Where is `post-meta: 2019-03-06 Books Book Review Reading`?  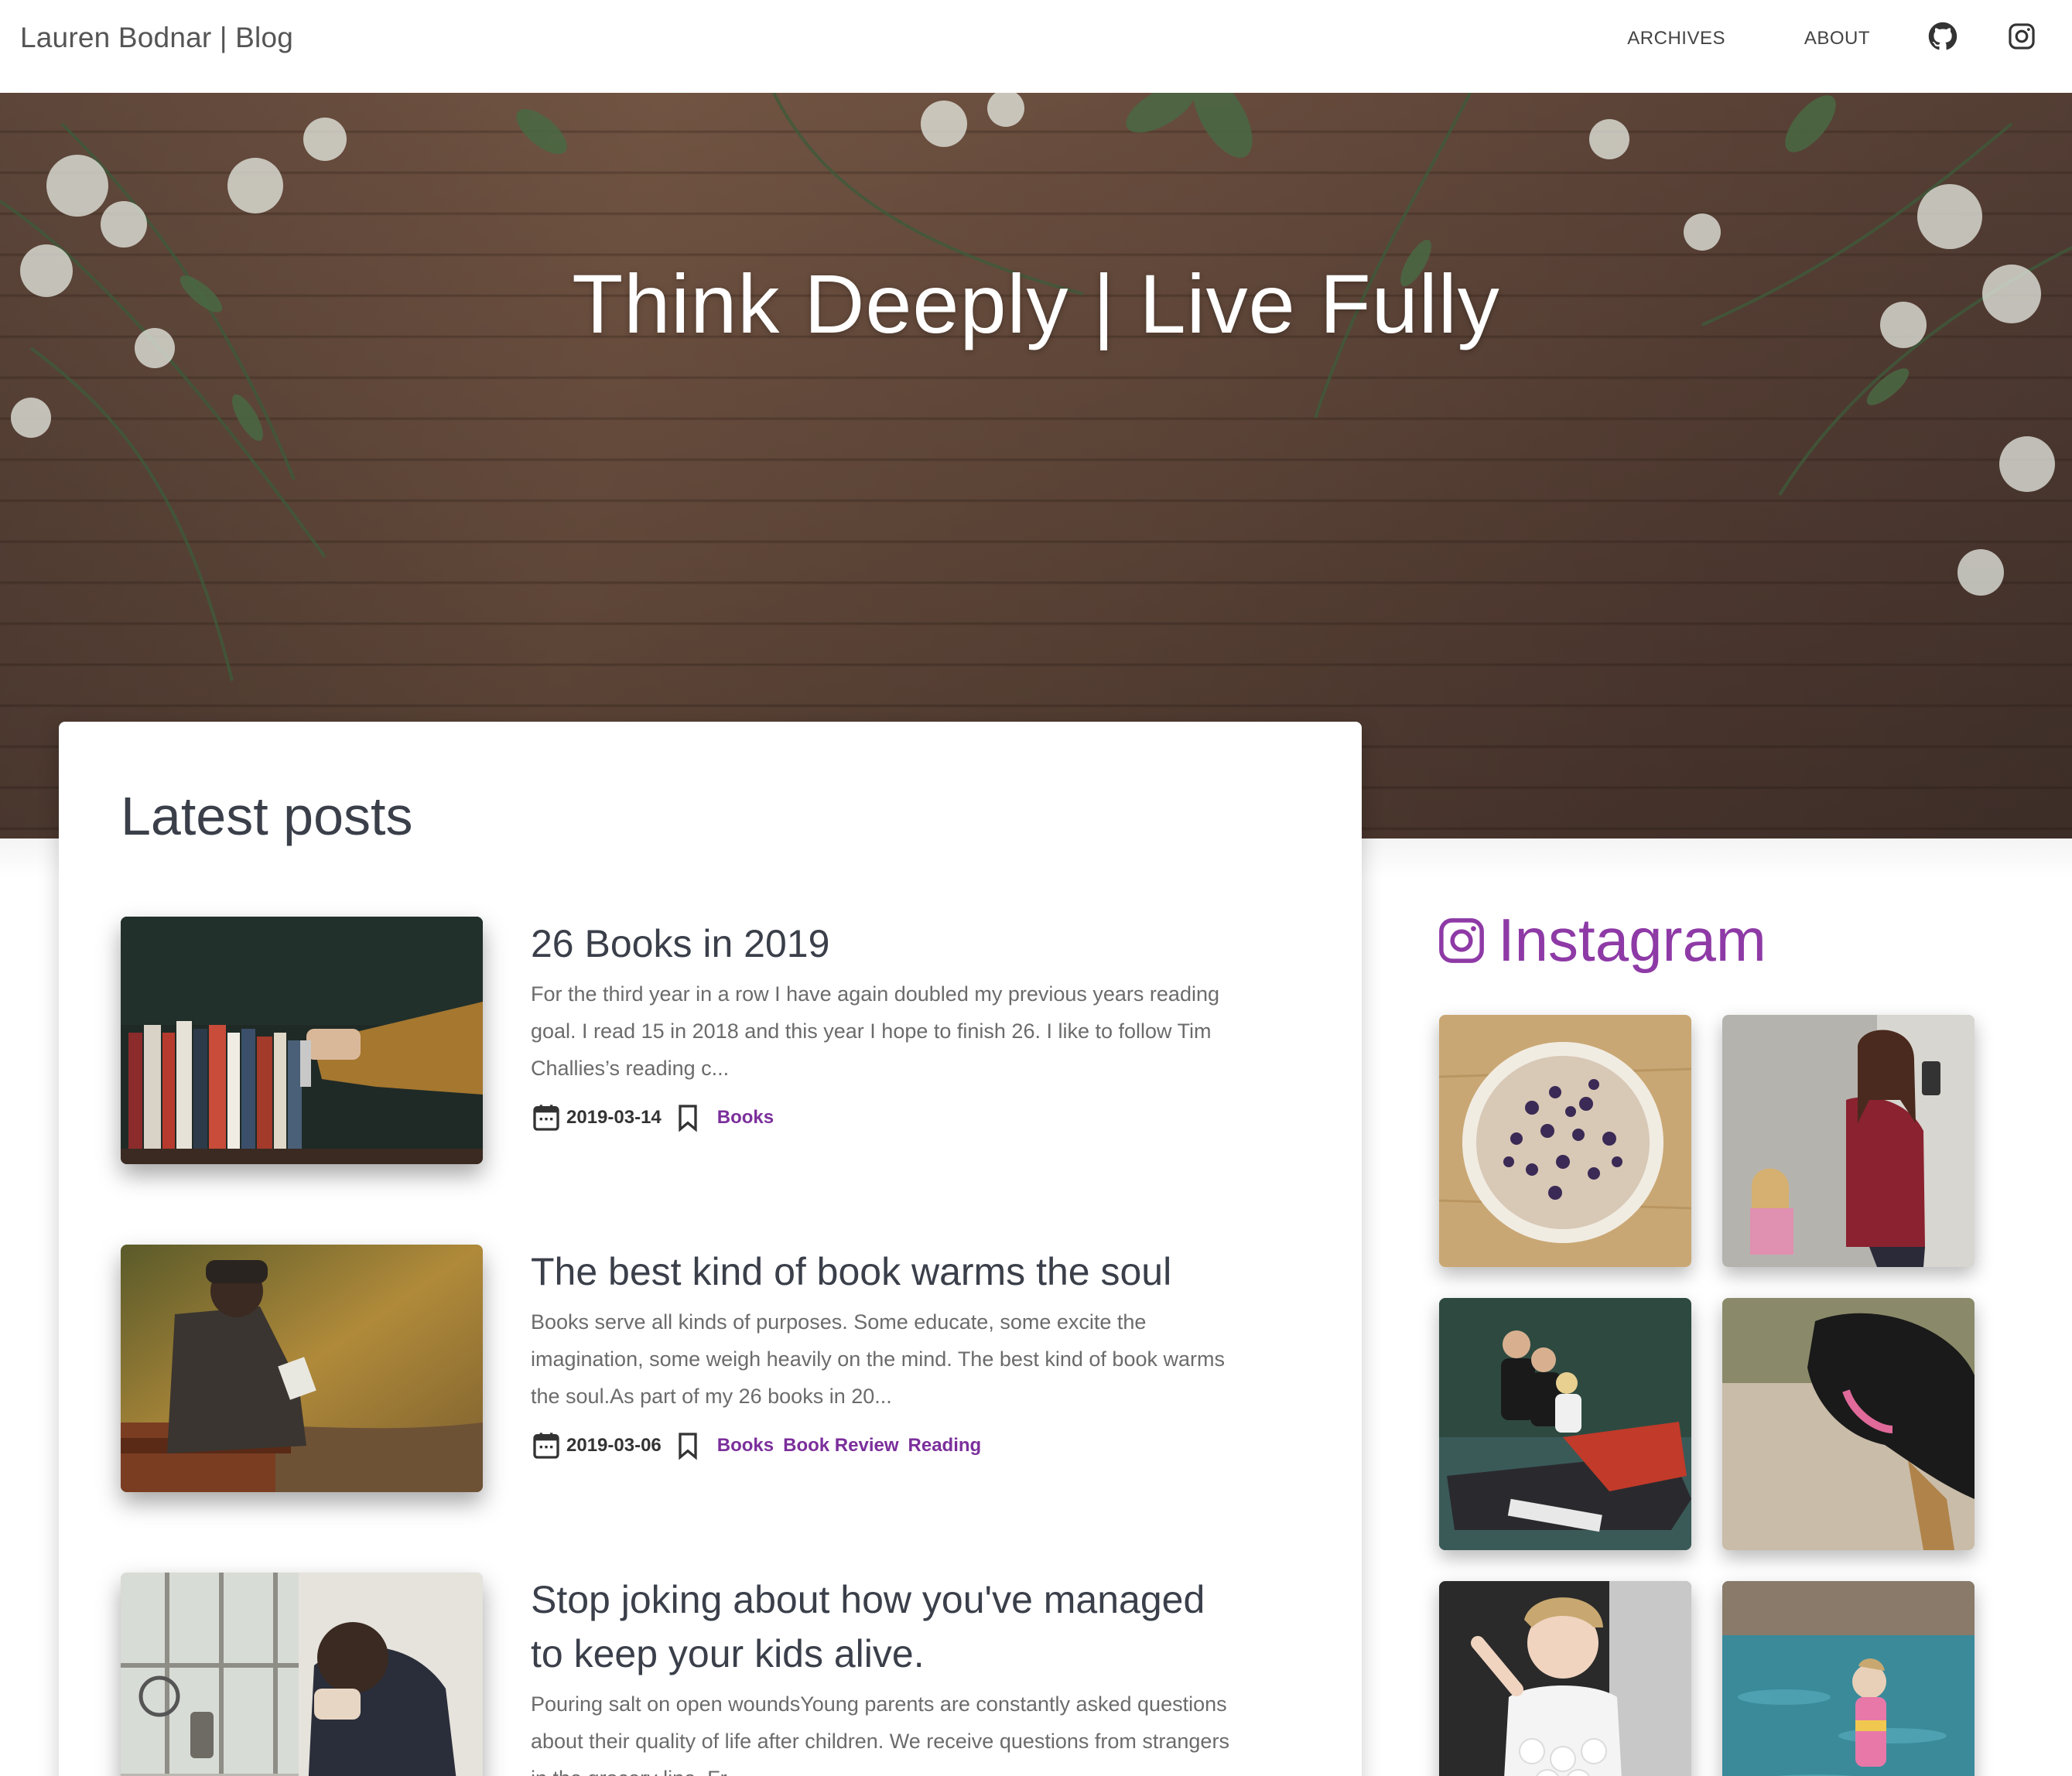
post-meta: 2019-03-06 Books Book Review Reading is located at coordinates (887, 1446).